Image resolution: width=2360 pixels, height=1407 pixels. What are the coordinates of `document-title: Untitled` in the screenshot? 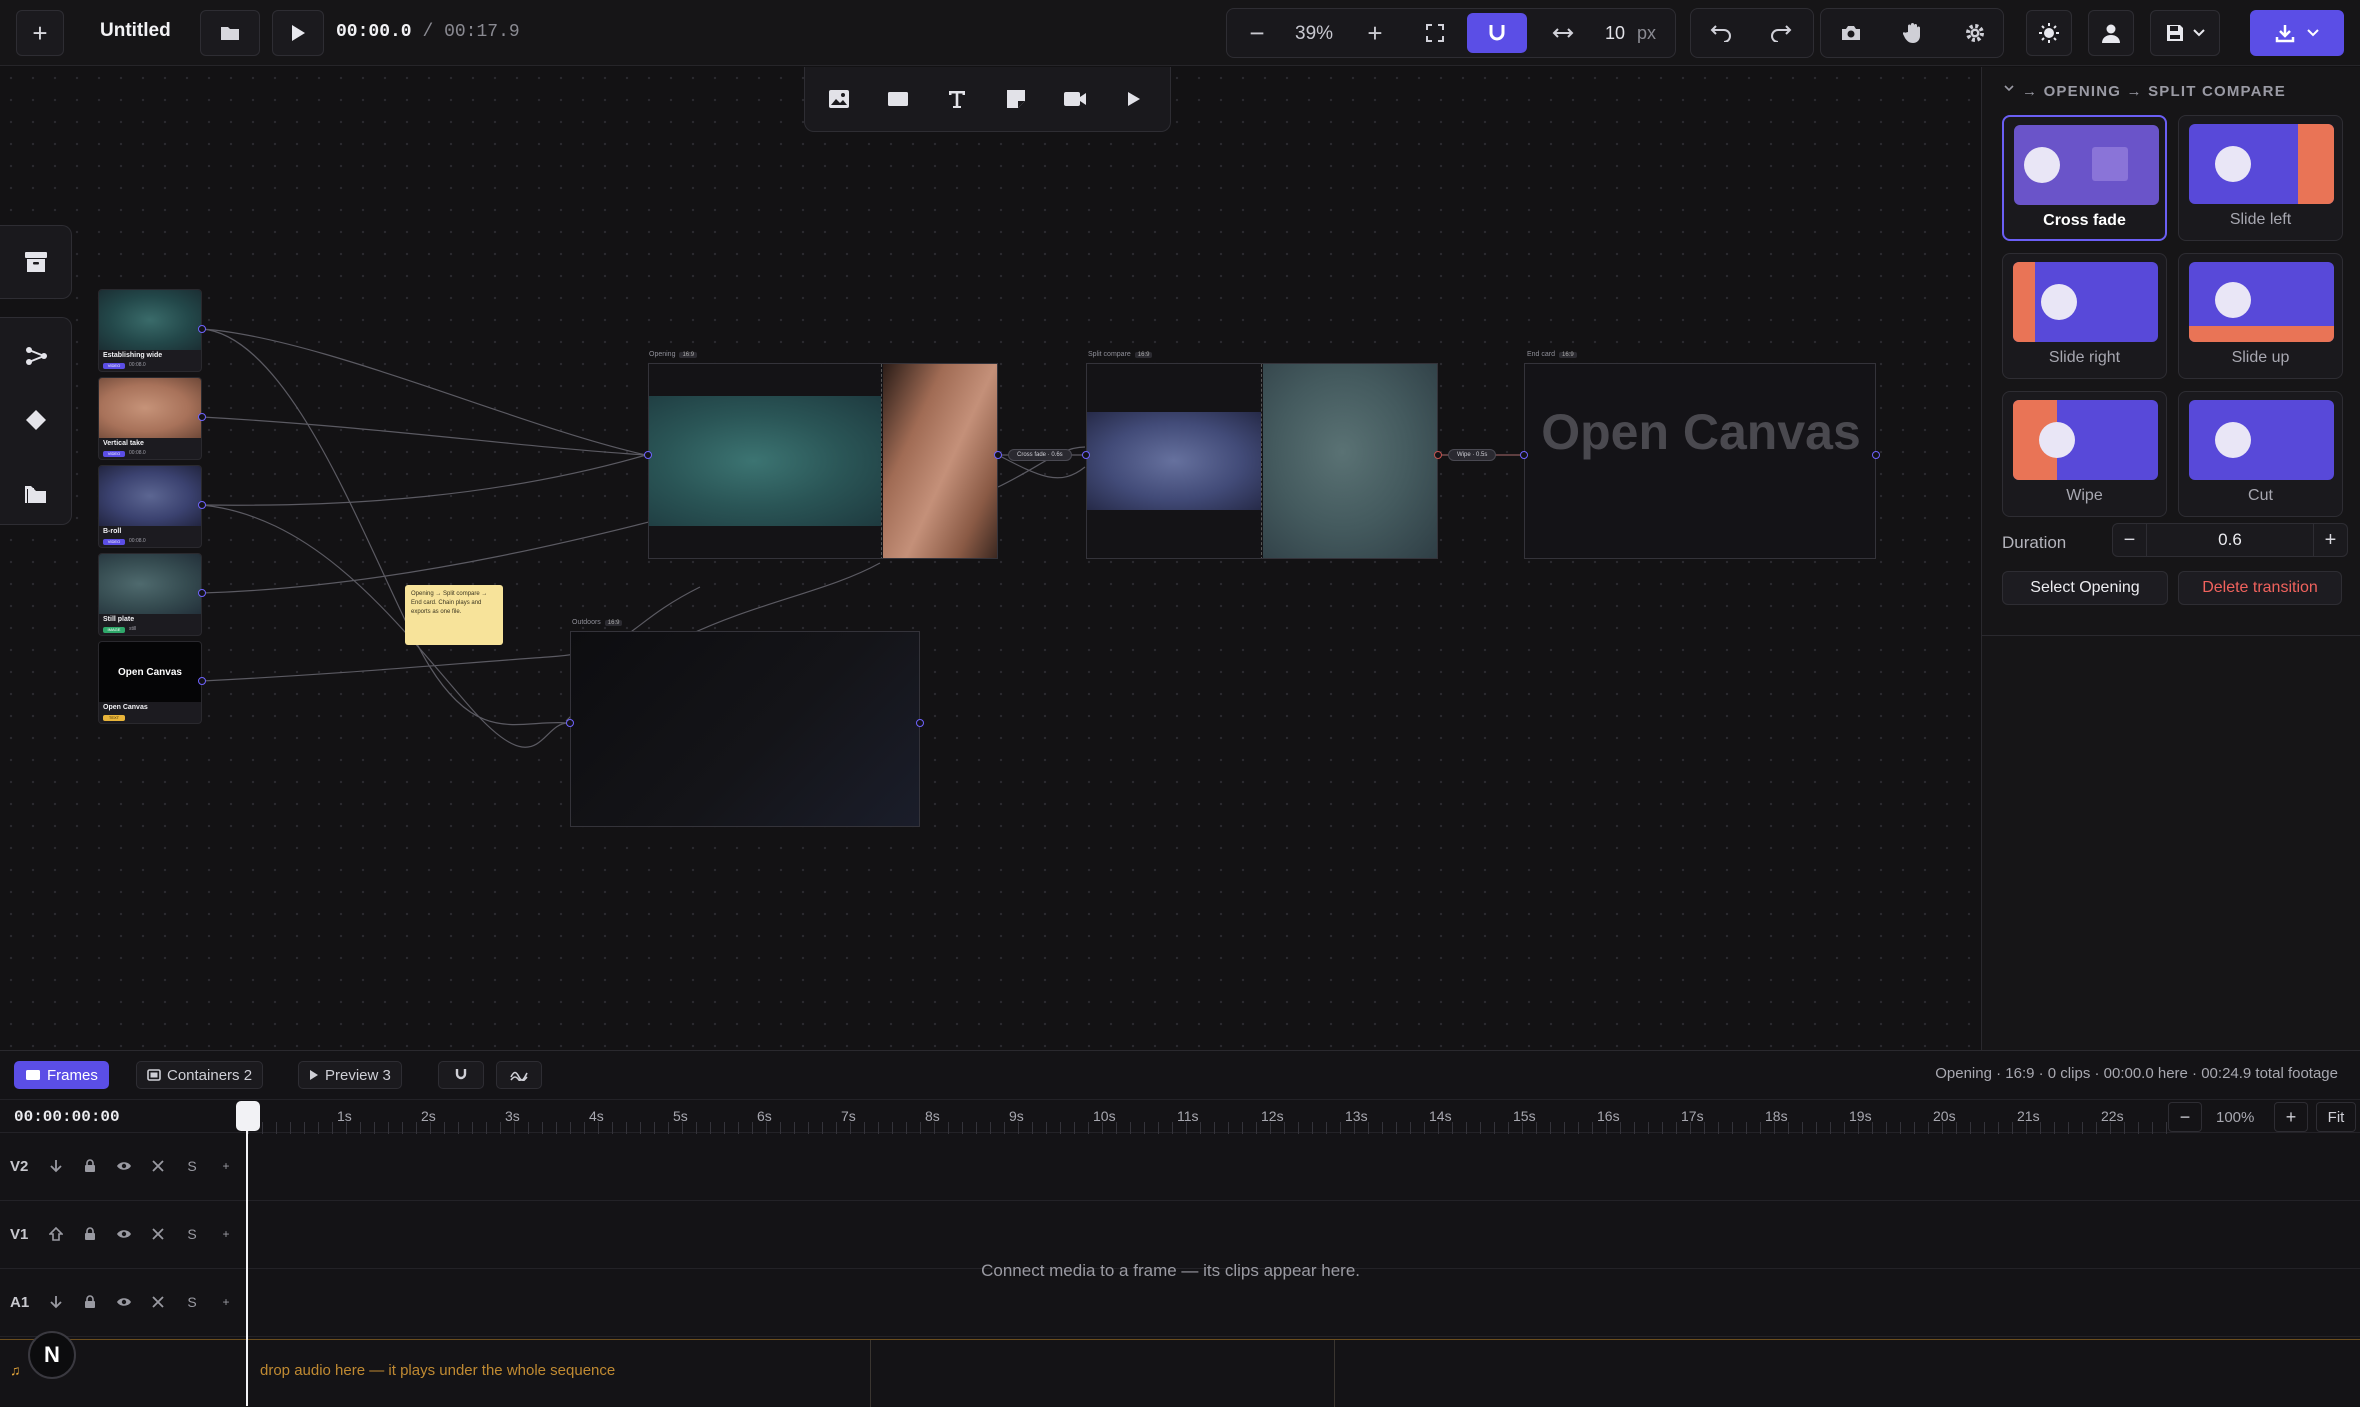 It's located at (135, 31).